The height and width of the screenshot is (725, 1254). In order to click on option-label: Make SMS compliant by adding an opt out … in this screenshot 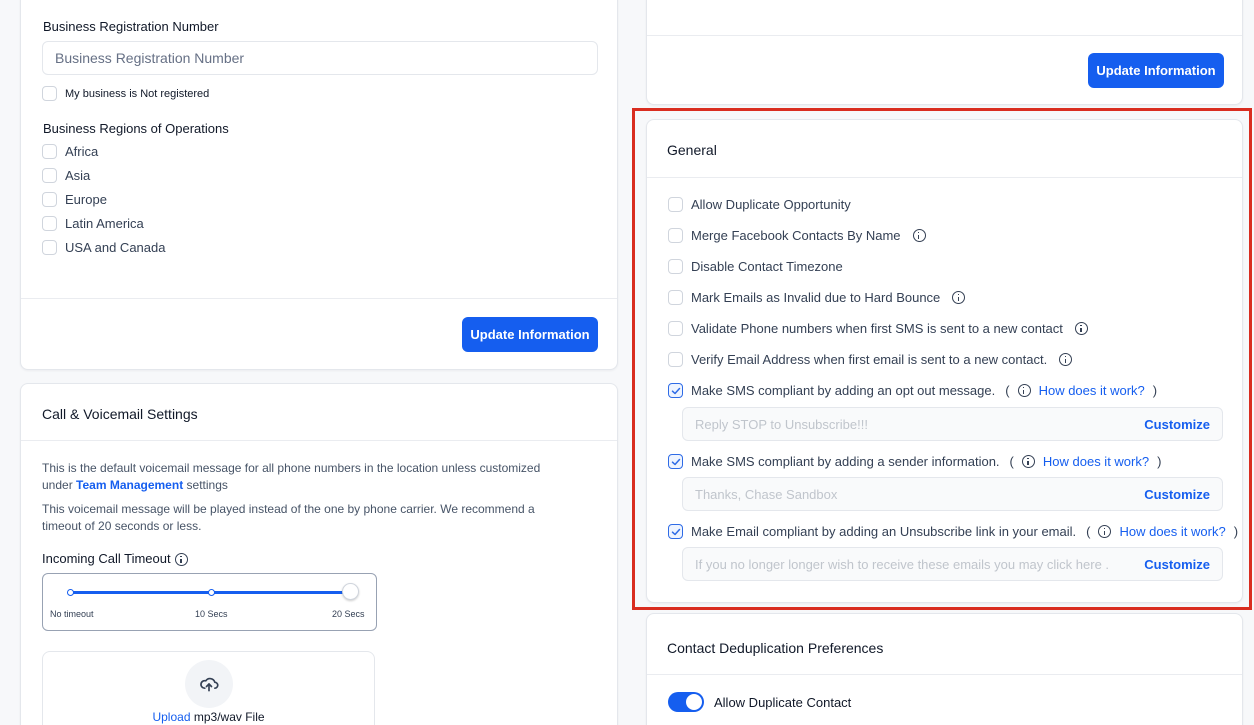, I will do `click(843, 390)`.